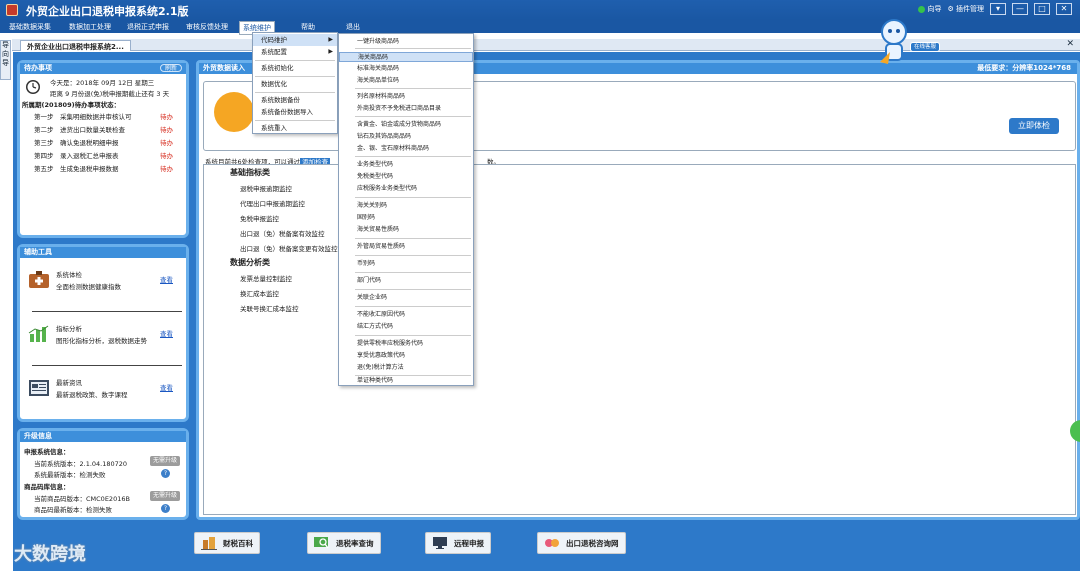  What do you see at coordinates (44, 117) in the screenshot?
I see `step-label: 第一步` at bounding box center [44, 117].